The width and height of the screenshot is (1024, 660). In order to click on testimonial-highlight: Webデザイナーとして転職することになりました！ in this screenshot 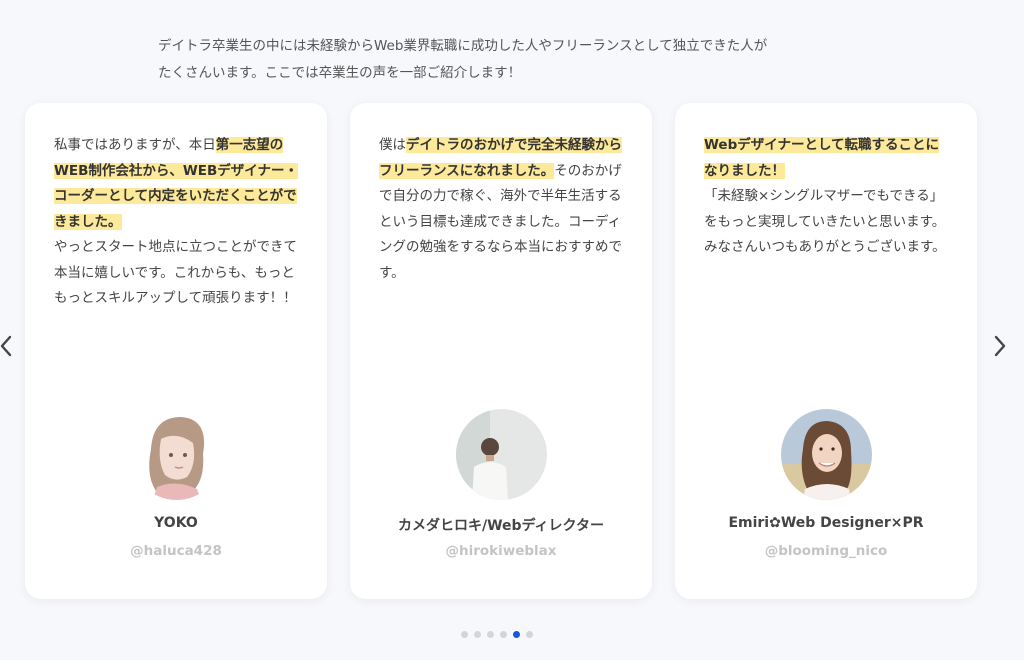, I will do `click(822, 158)`.